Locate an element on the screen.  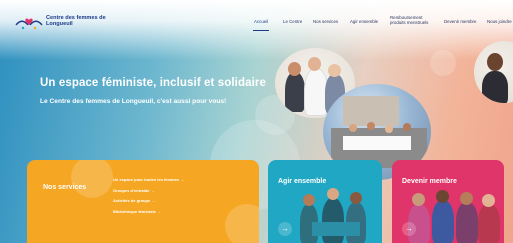
membre-photo is located at coordinates (454, 216).